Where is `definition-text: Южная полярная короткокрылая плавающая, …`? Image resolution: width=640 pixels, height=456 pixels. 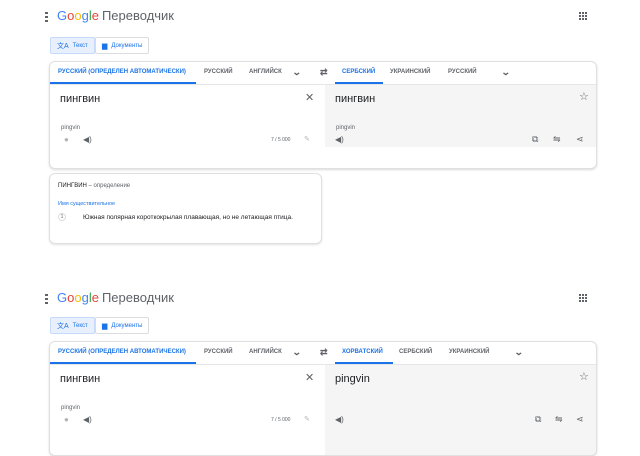
definition-text: Южная полярная короткокрылая плавающая, … is located at coordinates (188, 217).